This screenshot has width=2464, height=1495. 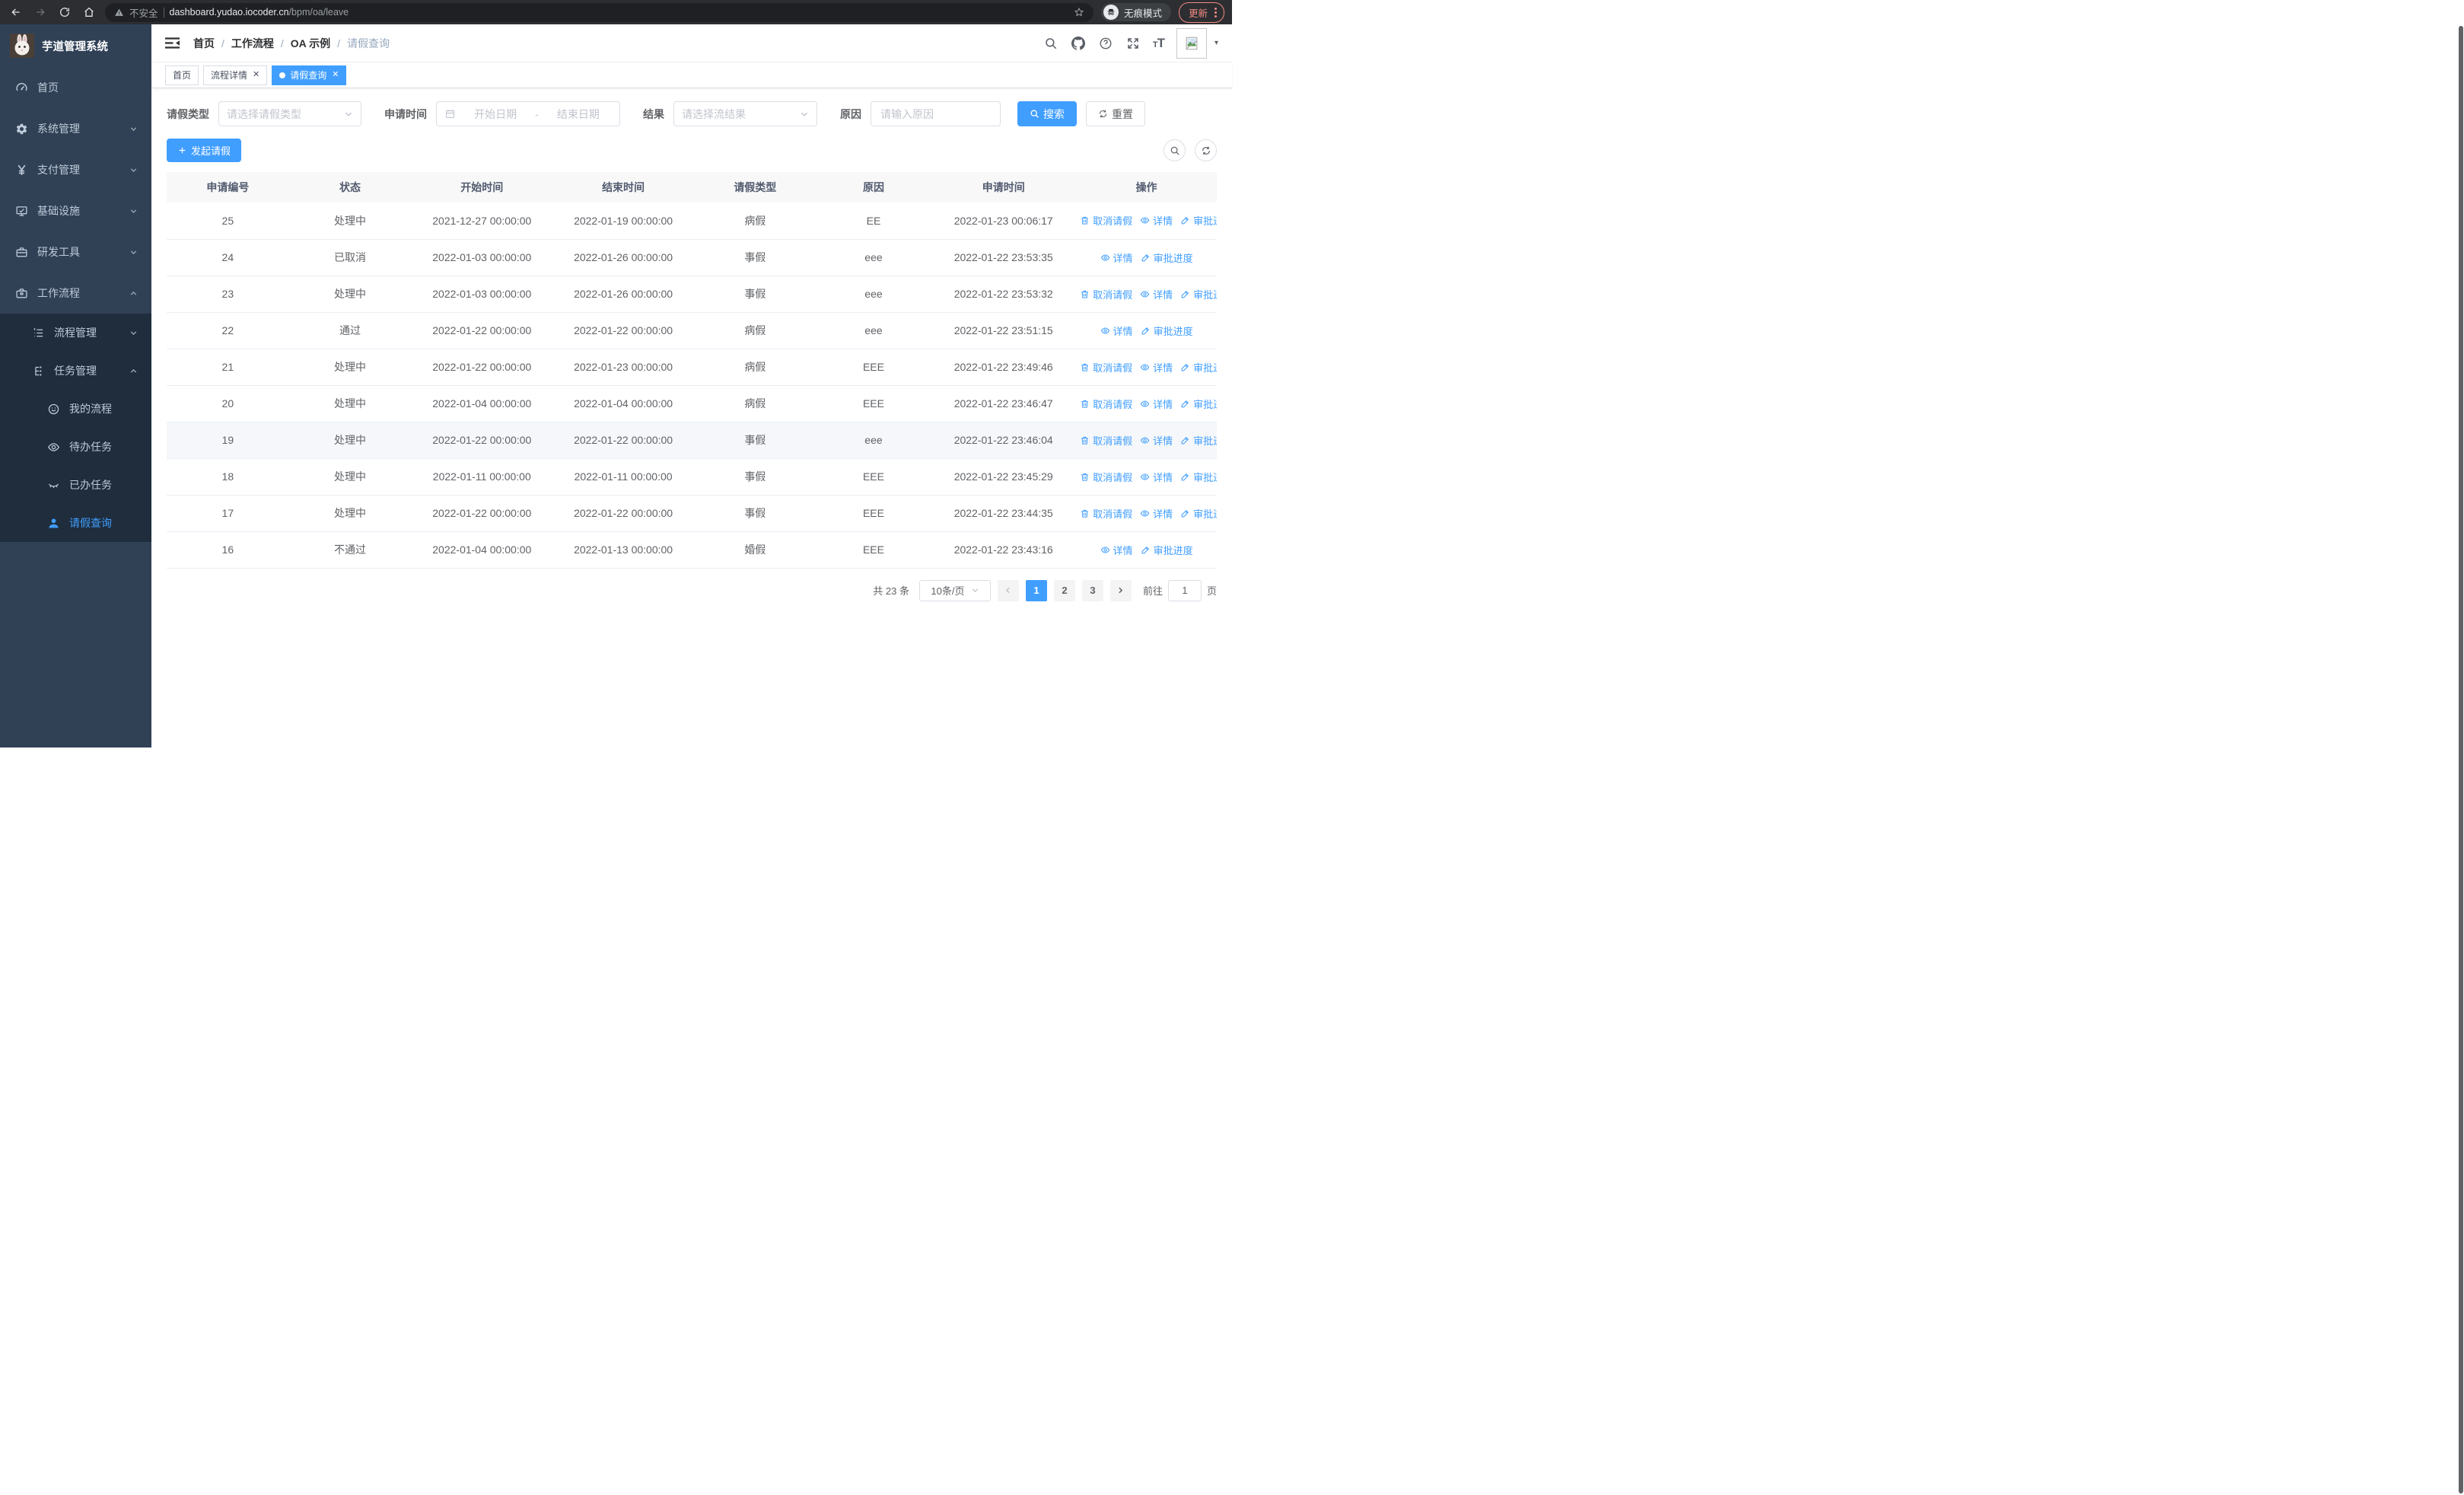 I want to click on avatar-caret-icon: ▾, so click(x=1216, y=43).